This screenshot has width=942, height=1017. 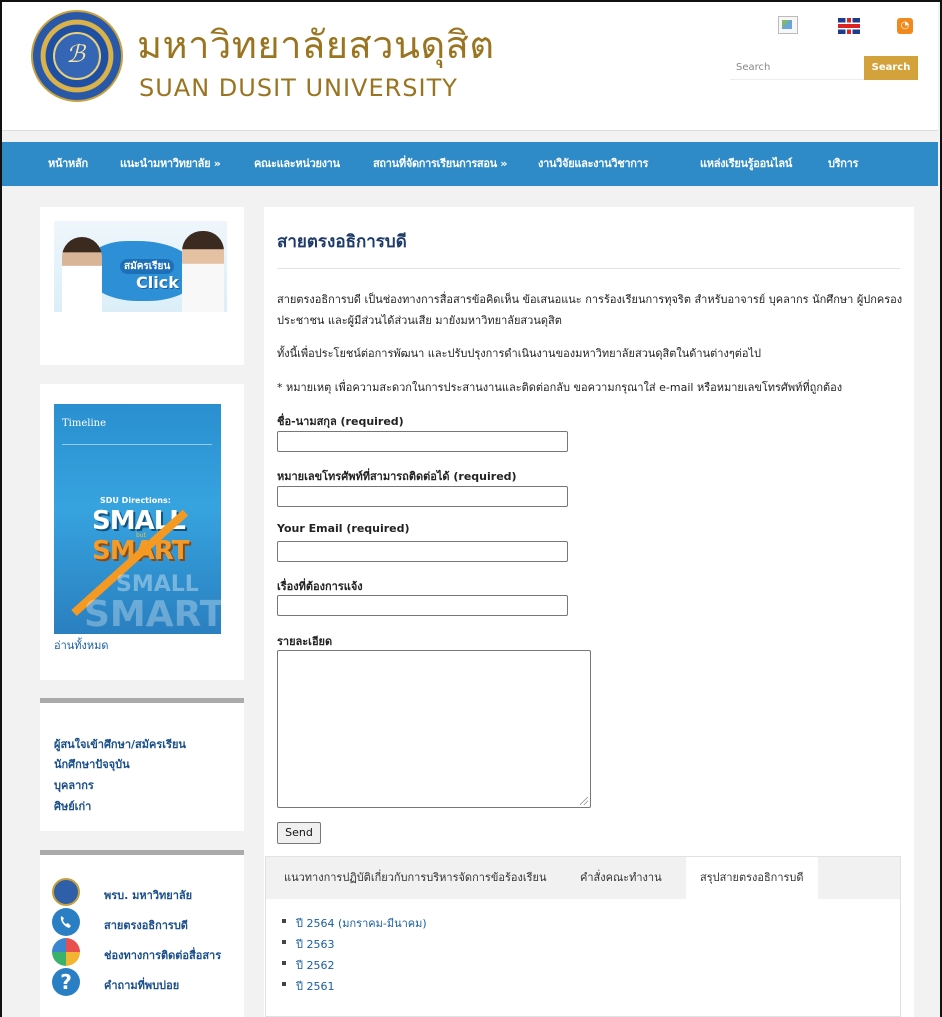 I want to click on summary-link-2562: ปี 2562, so click(x=307, y=965).